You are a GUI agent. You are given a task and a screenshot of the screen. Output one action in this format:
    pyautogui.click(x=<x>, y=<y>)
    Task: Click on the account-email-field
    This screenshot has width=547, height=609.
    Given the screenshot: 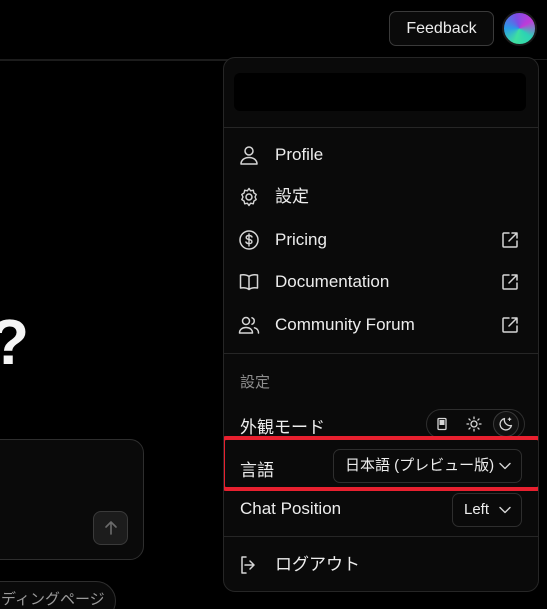 What is the action you would take?
    pyautogui.click(x=380, y=92)
    